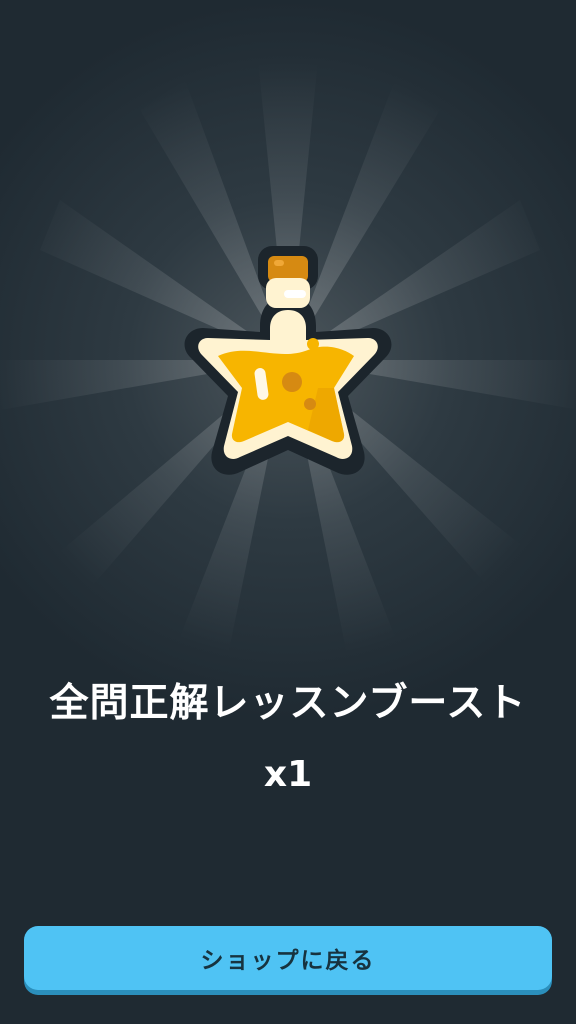  I want to click on star-potion-icon, so click(288, 360).